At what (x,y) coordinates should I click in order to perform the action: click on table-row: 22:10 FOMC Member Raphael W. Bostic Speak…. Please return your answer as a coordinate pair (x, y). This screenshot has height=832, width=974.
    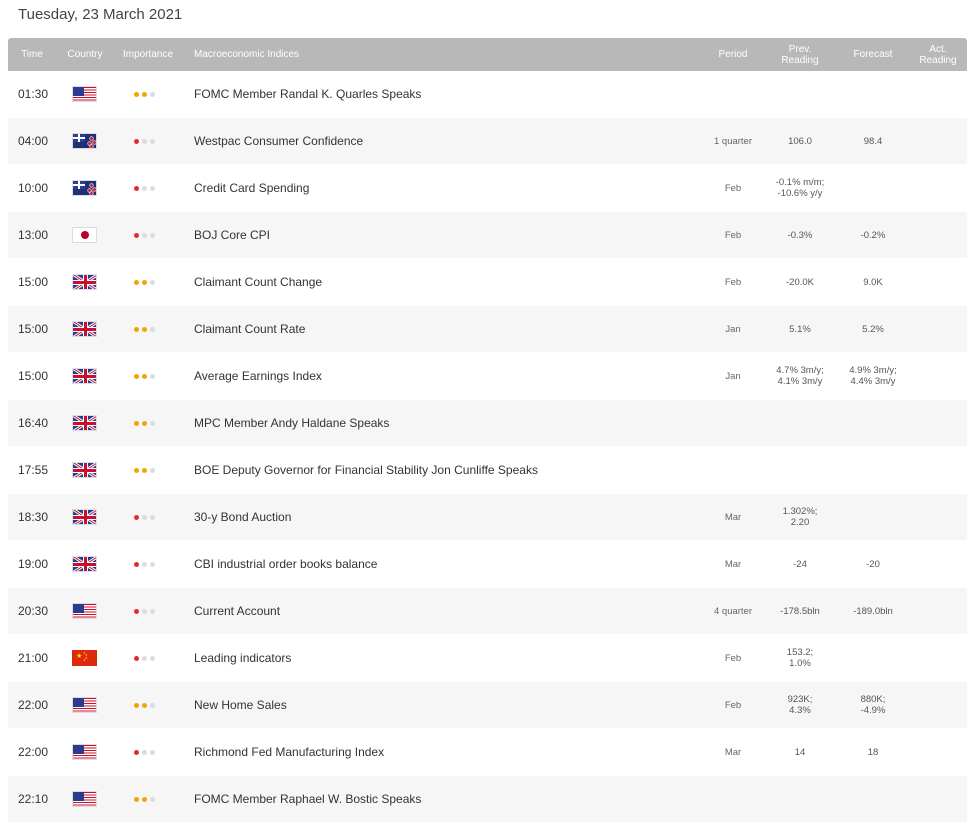
    Looking at the image, I should click on (487, 799).